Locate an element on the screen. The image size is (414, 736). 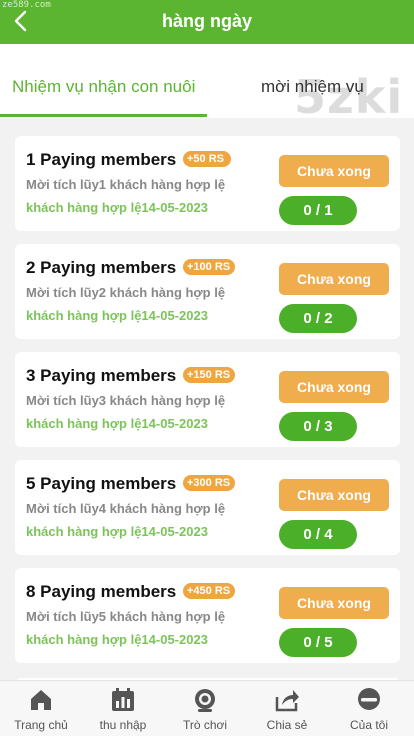
reward-badge: +50 RS is located at coordinates (207, 159).